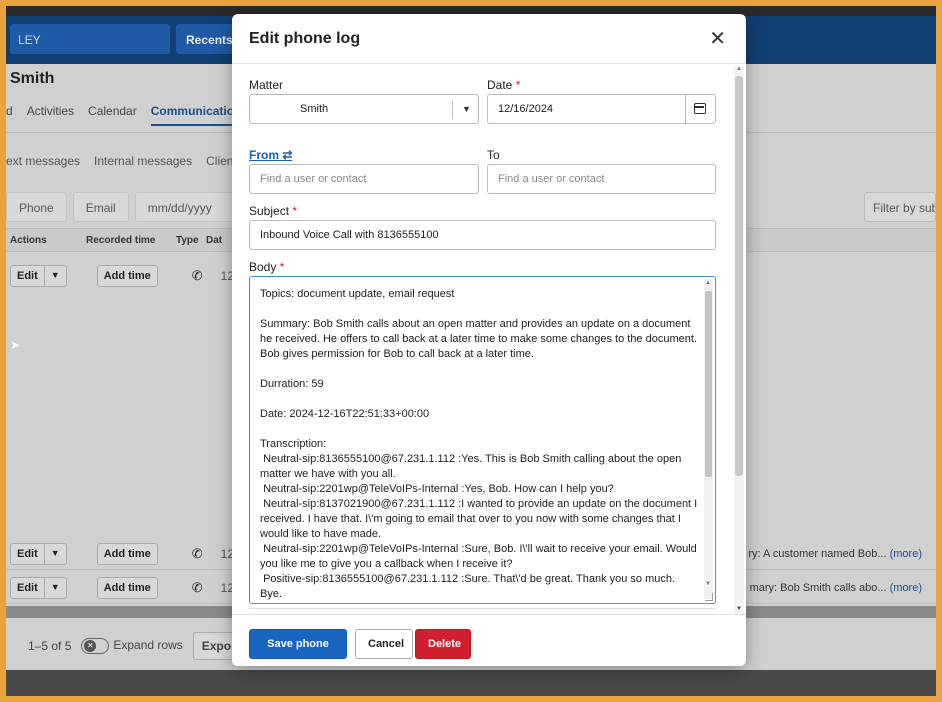 The height and width of the screenshot is (702, 942). Describe the element at coordinates (482, 235) in the screenshot. I see `subject-input: Inbound Voice Call with 8136555100` at that location.